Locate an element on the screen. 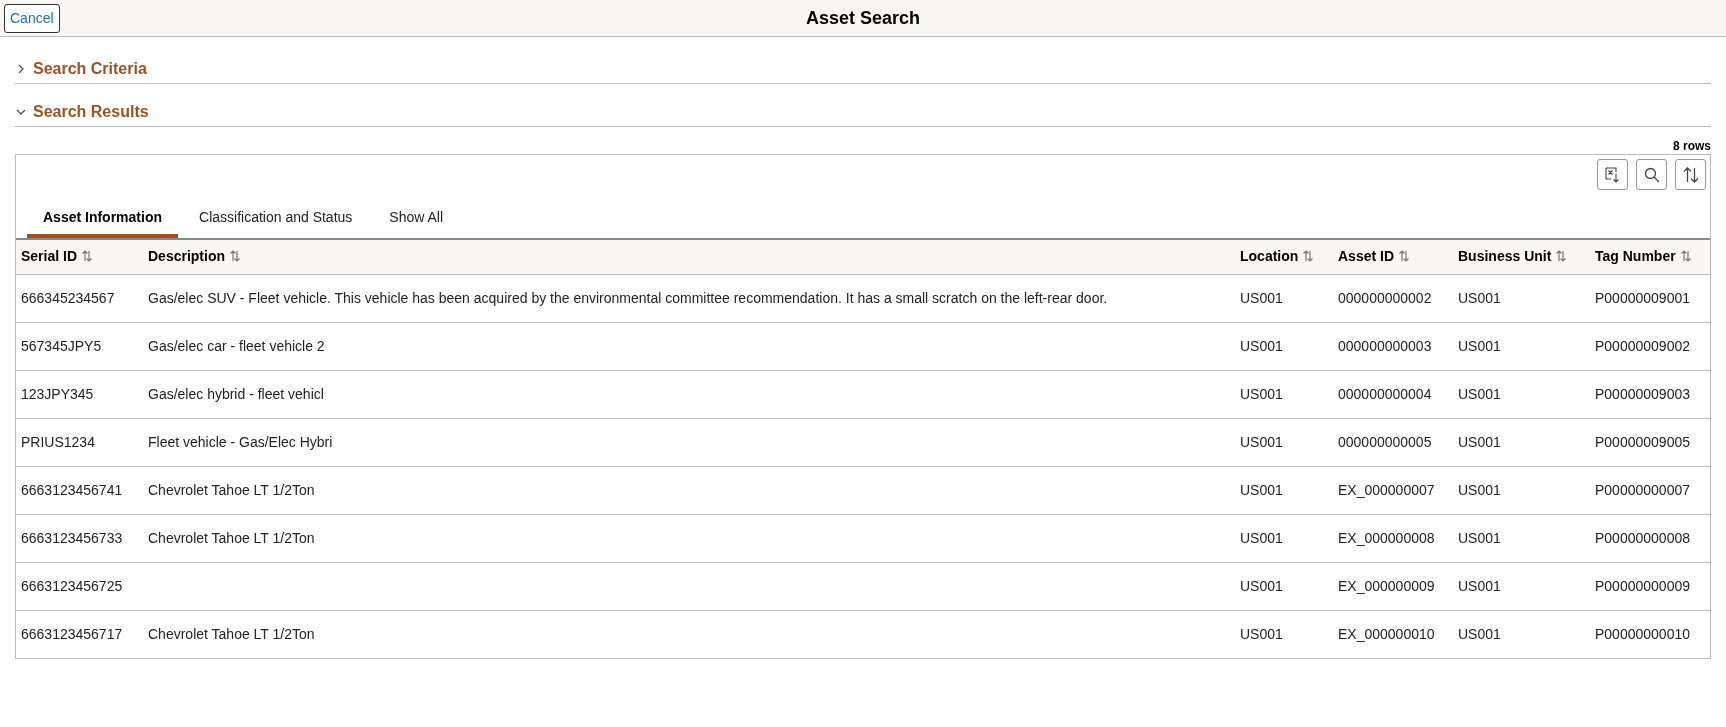  table-cell: EX_000000008 is located at coordinates (1393, 538).